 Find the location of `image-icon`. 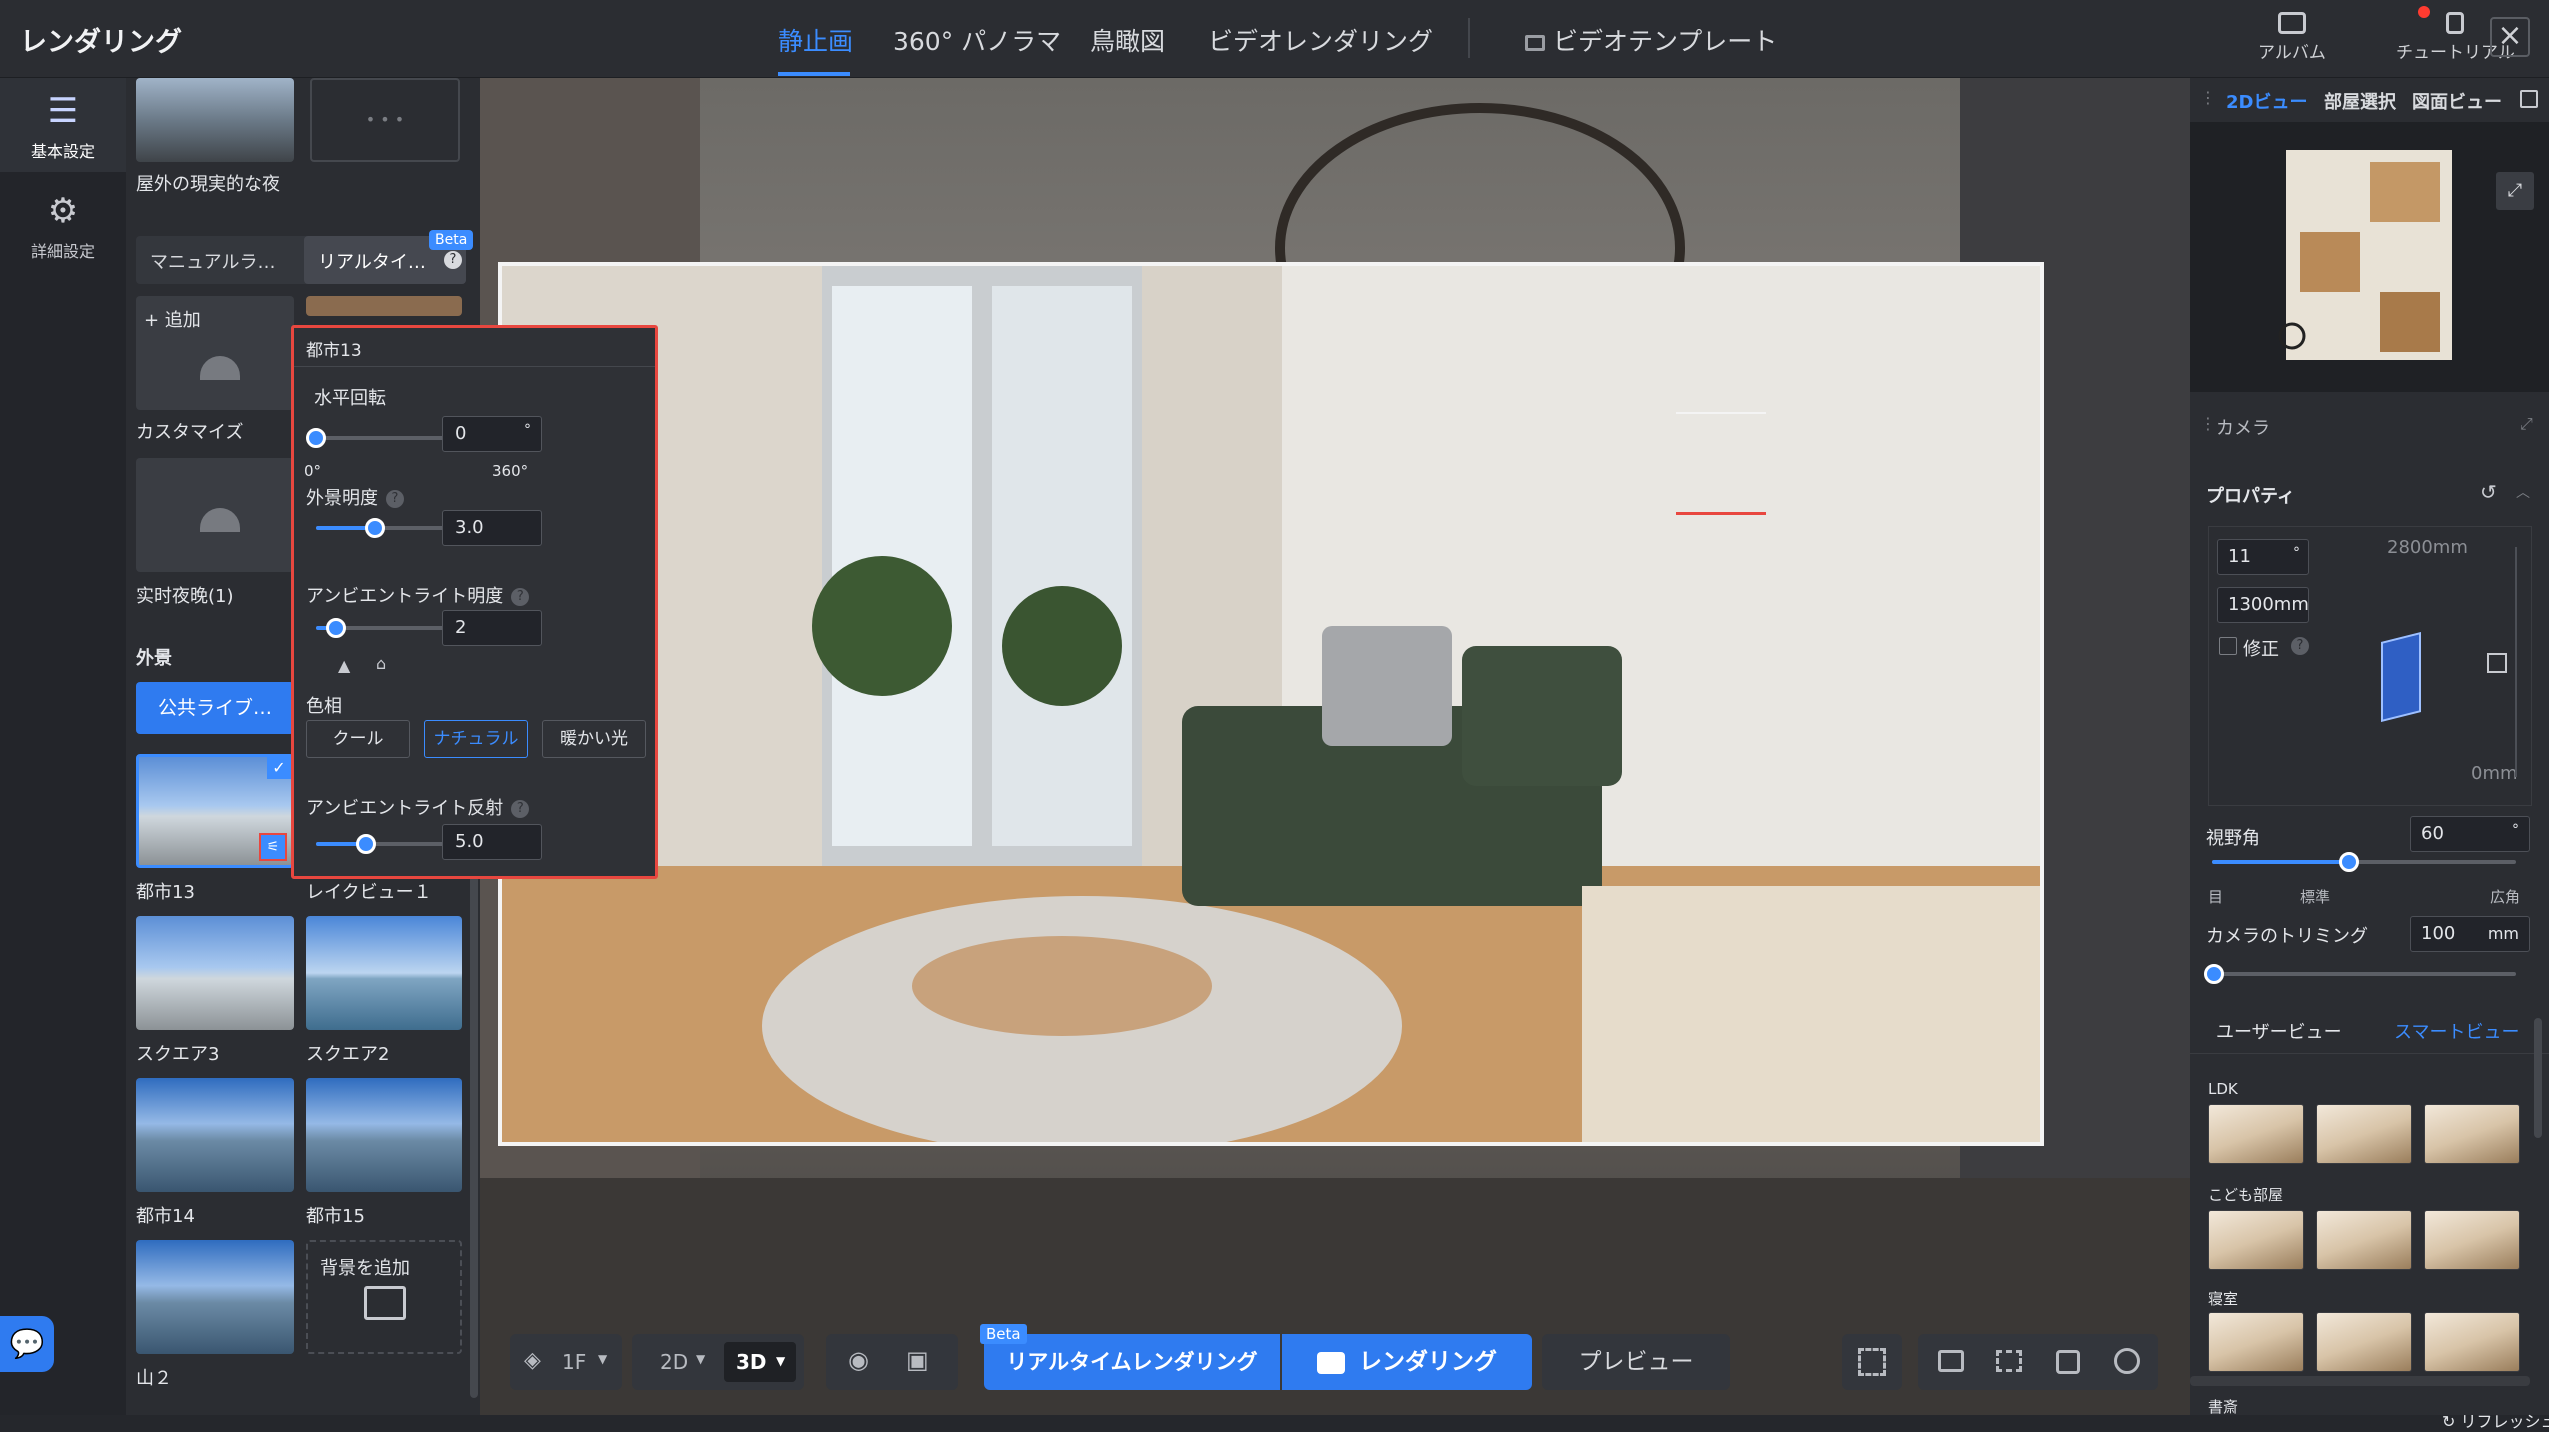

image-icon is located at coordinates (1951, 1361).